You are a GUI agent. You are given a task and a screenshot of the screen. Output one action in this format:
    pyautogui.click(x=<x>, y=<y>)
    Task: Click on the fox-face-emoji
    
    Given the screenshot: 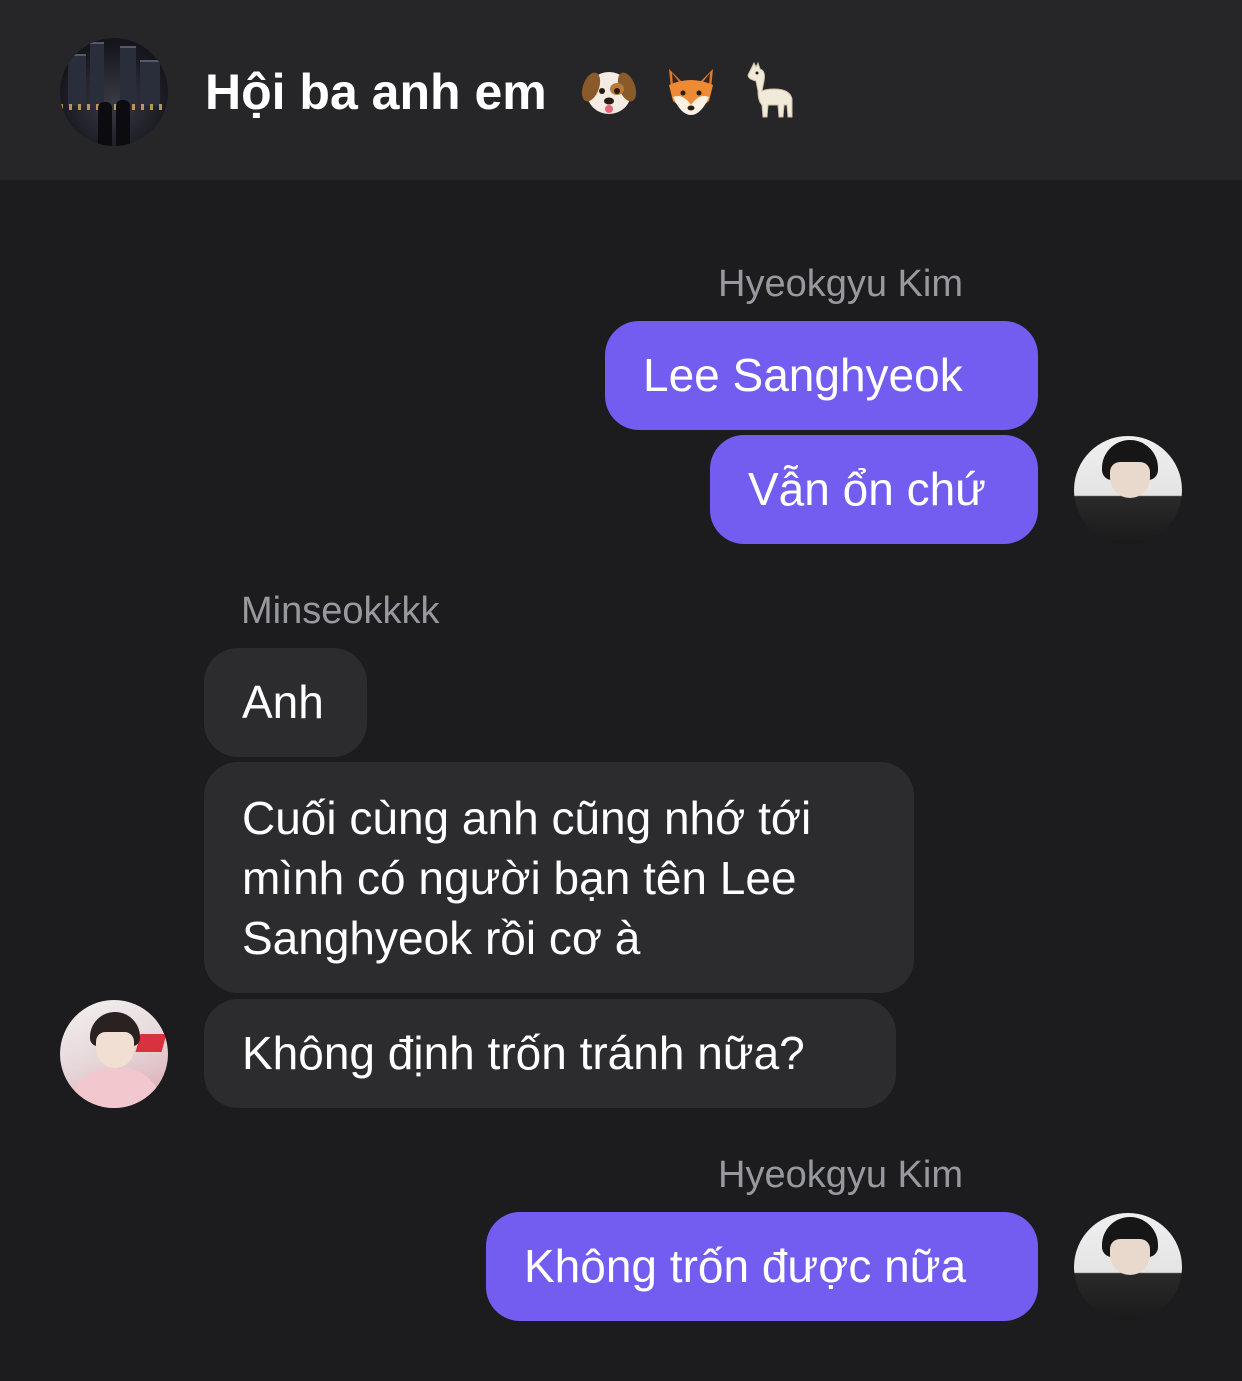 What is the action you would take?
    pyautogui.click(x=690, y=91)
    